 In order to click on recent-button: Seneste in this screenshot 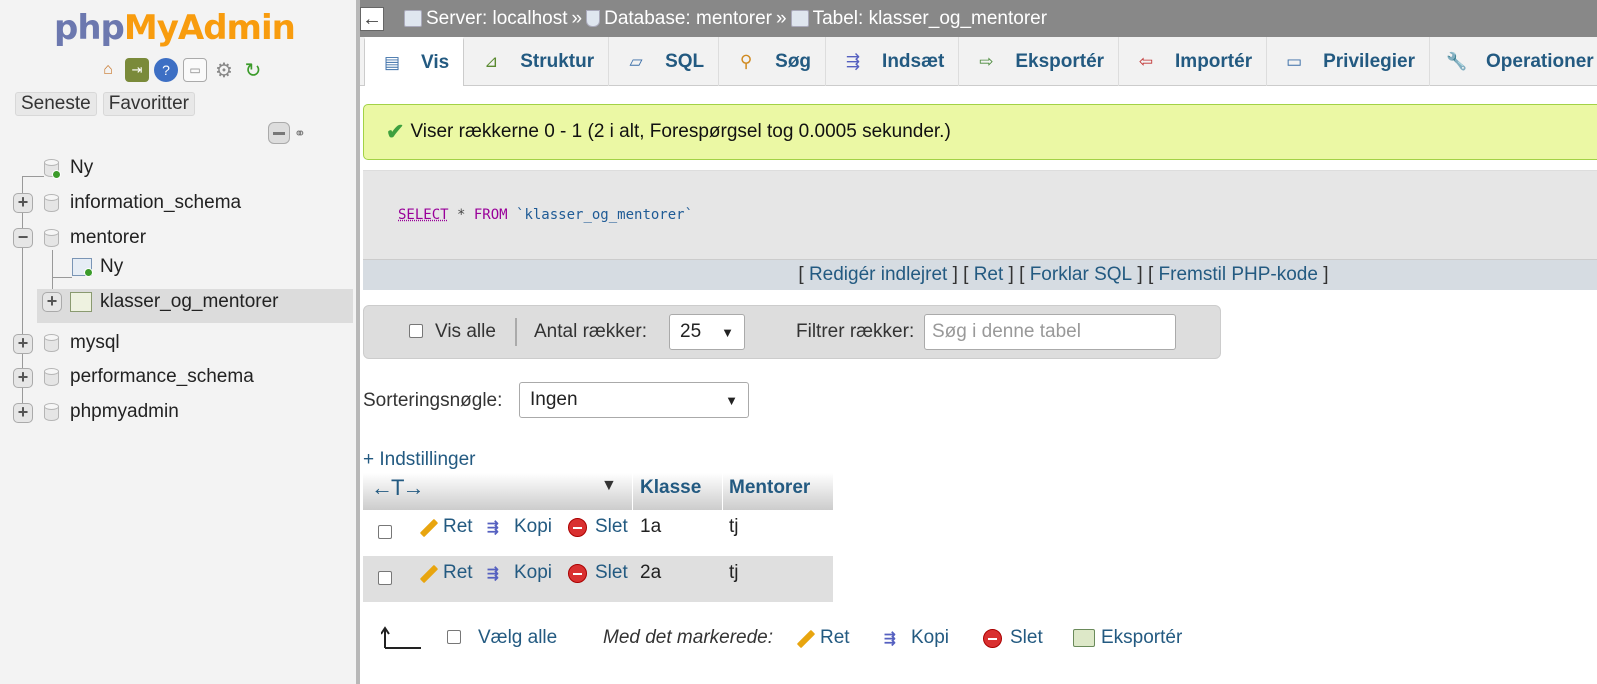, I will do `click(56, 104)`.